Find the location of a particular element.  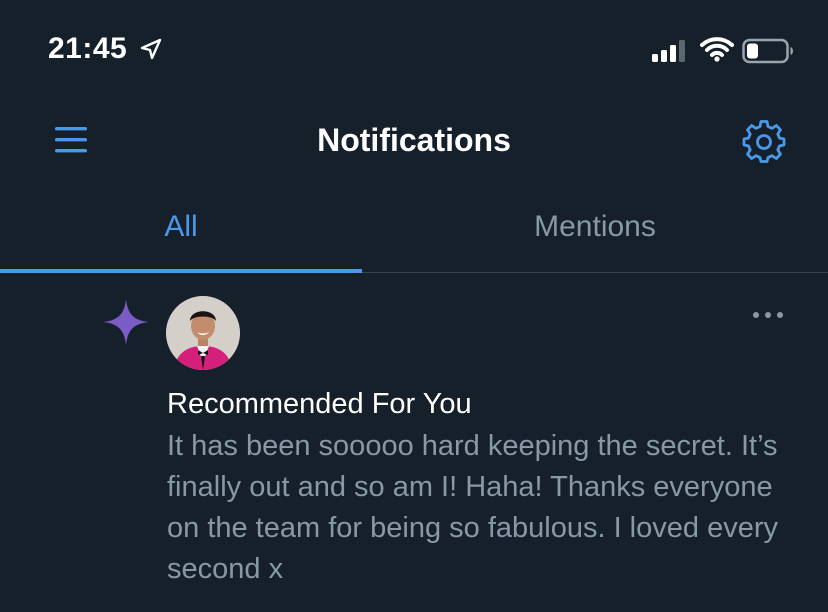

top-app-bar: Notifications is located at coordinates (414, 140).